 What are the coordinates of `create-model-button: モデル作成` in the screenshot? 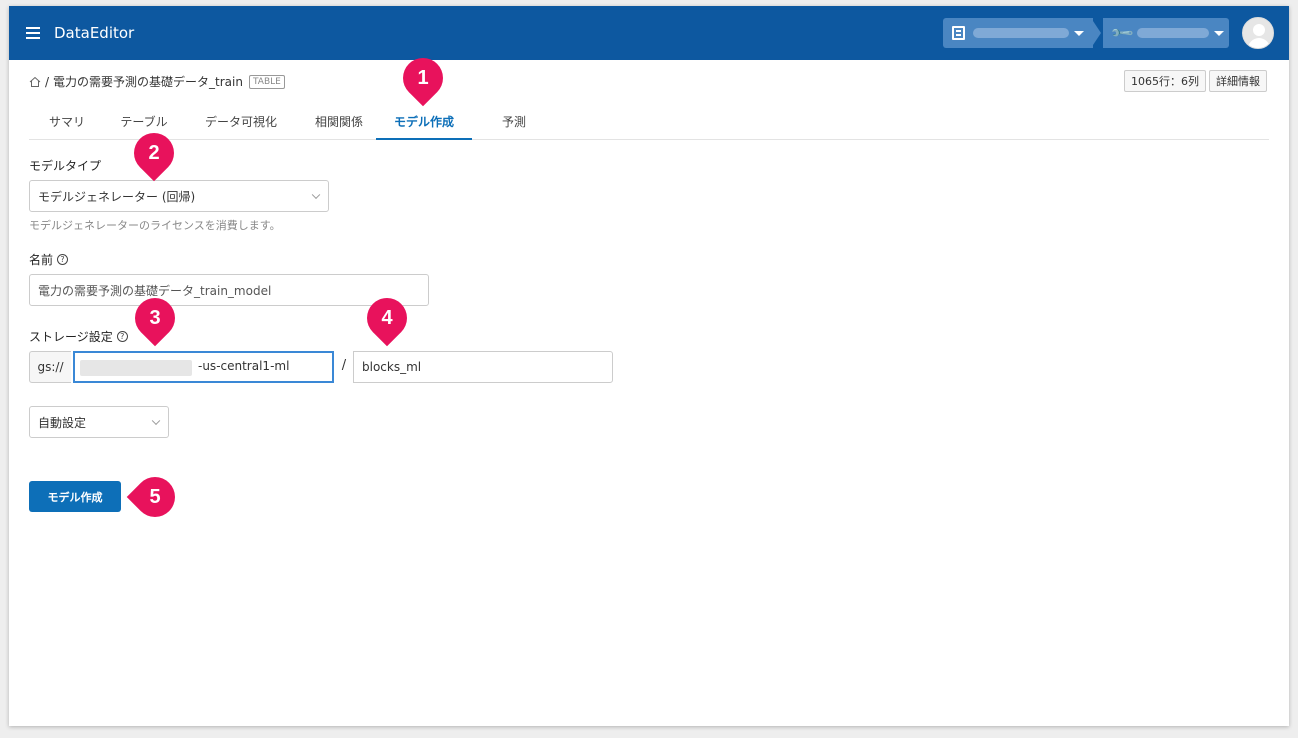 It's located at (75, 496).